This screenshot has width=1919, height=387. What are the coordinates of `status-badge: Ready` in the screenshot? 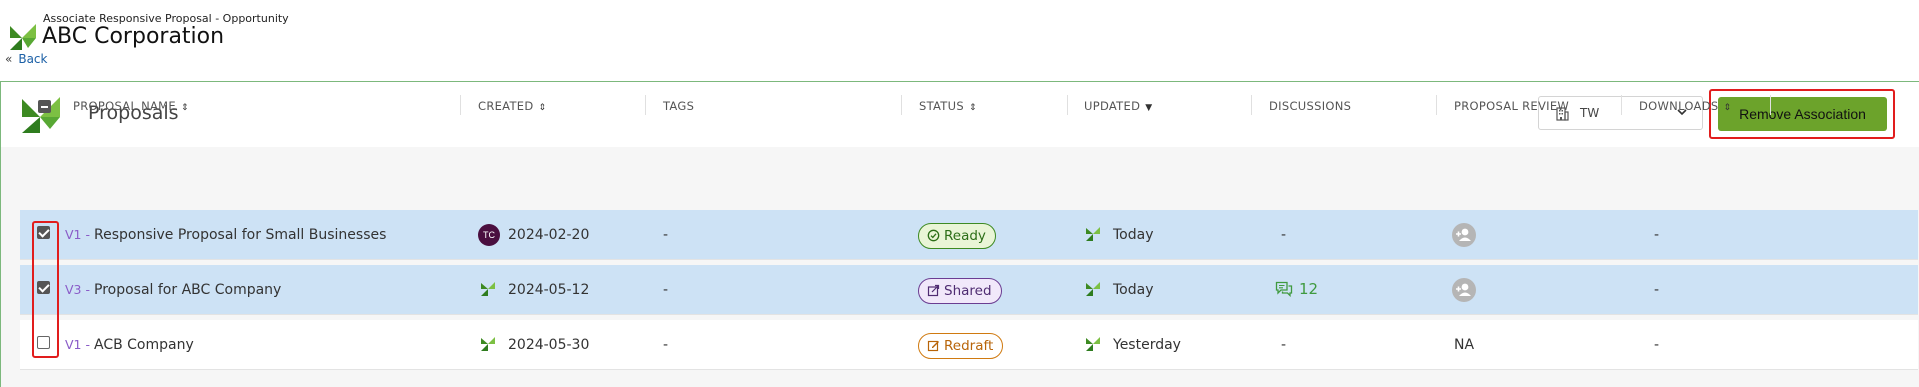 It's located at (957, 236).